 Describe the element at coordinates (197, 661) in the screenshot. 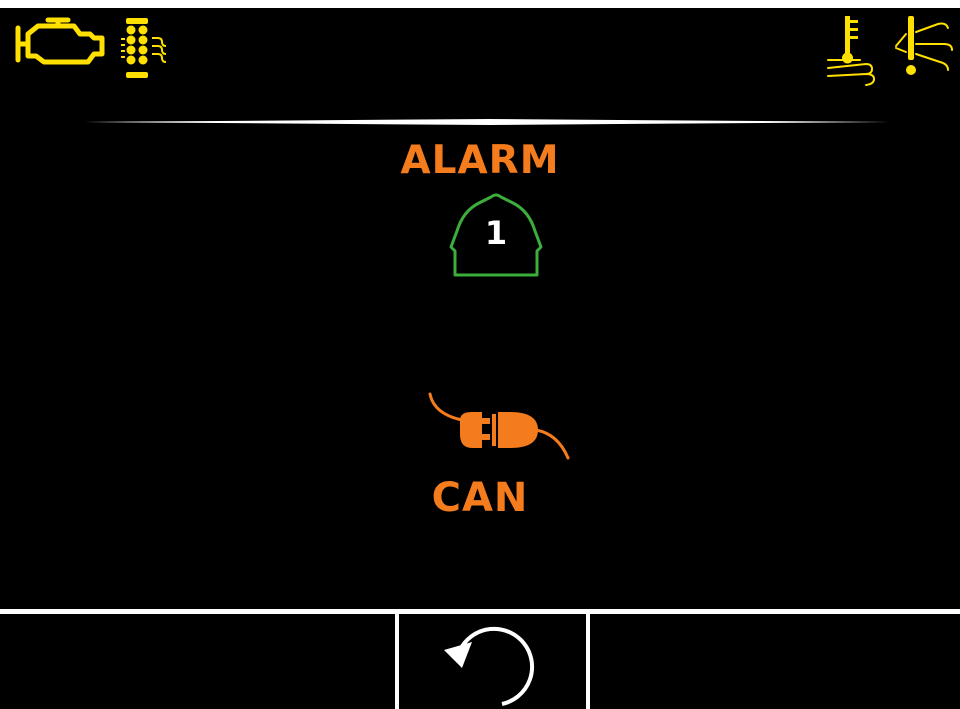

I see `softkey-left` at that location.